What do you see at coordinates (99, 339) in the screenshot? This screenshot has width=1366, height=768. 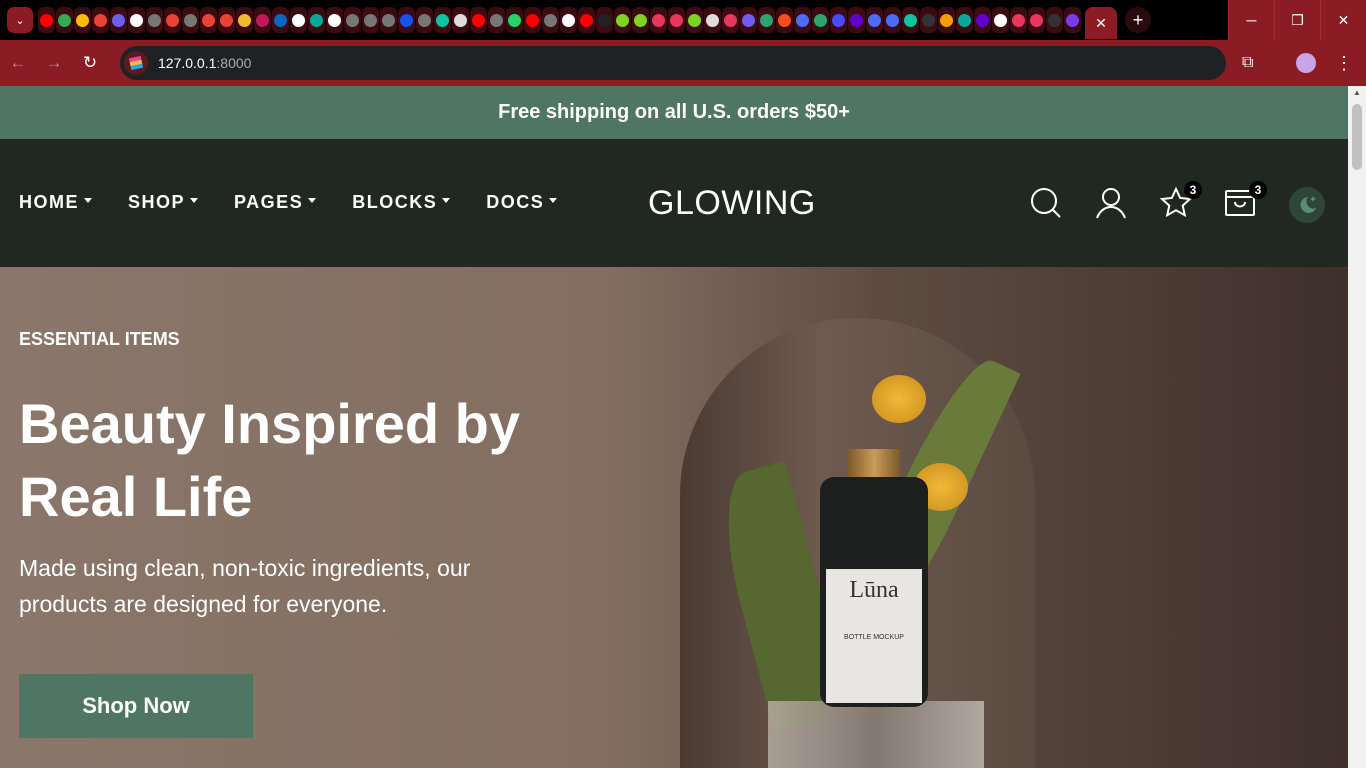 I see `hero-eyebrow: ESSENTIAL ITEMS` at bounding box center [99, 339].